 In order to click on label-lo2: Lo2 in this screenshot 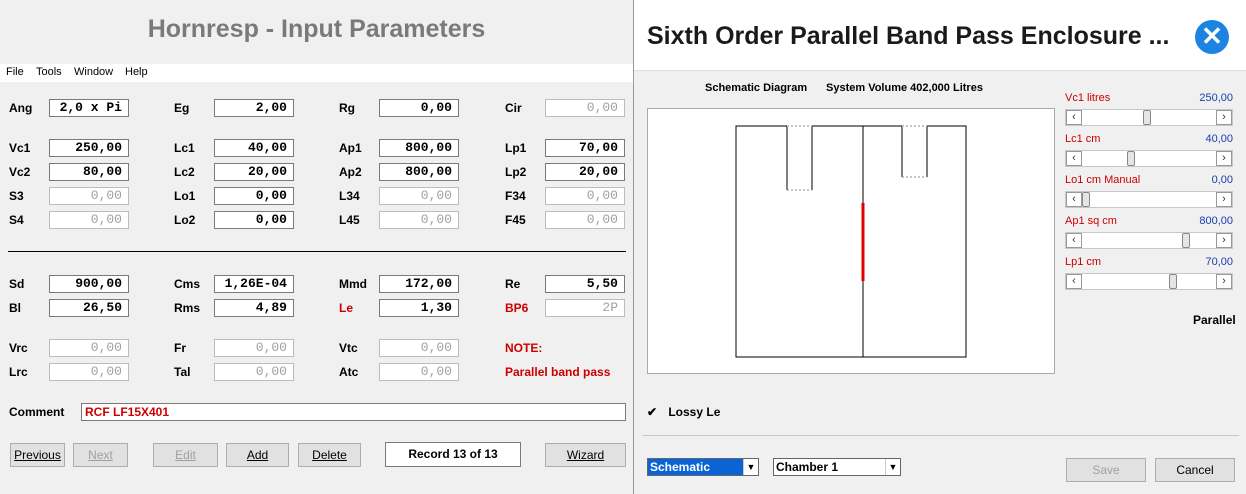, I will do `click(185, 220)`.